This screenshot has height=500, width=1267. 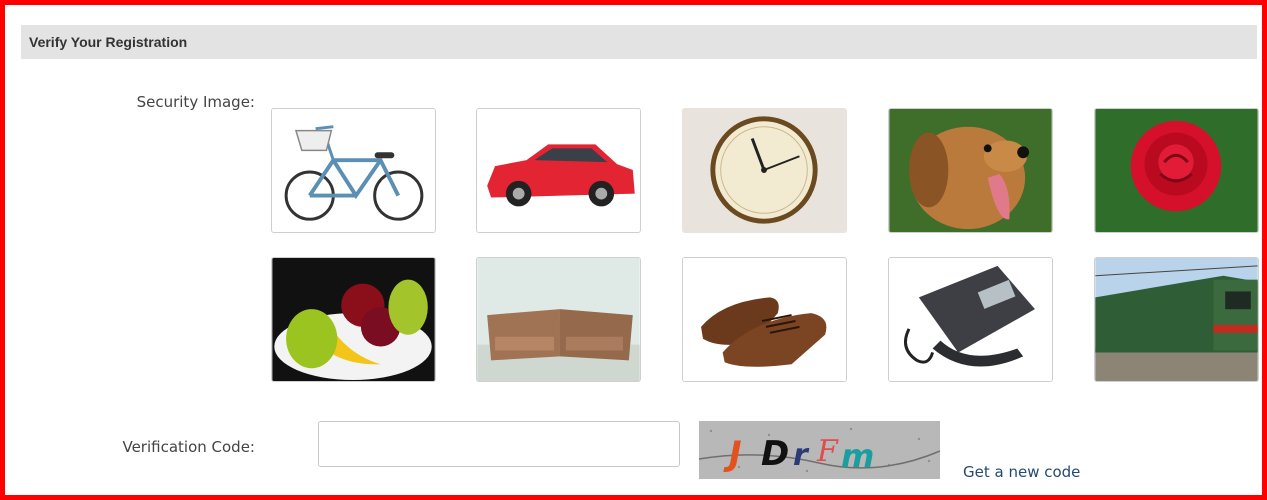 I want to click on car-image, so click(x=558, y=170).